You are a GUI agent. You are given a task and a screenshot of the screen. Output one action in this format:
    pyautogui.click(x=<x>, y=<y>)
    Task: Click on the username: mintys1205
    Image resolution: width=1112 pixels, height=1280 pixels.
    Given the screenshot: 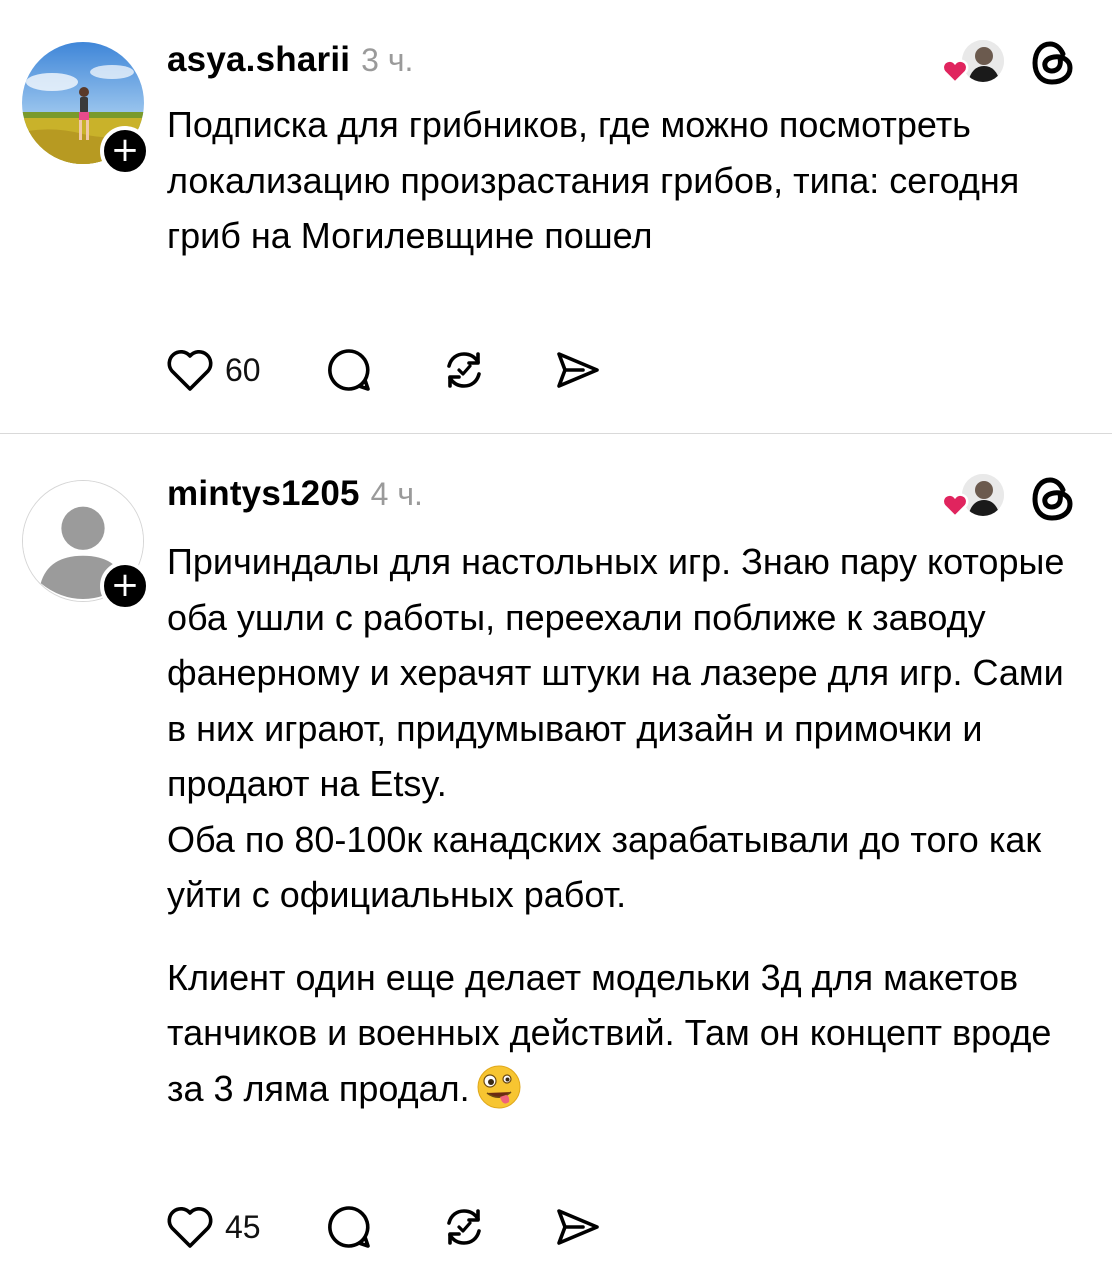 What is the action you would take?
    pyautogui.click(x=263, y=494)
    